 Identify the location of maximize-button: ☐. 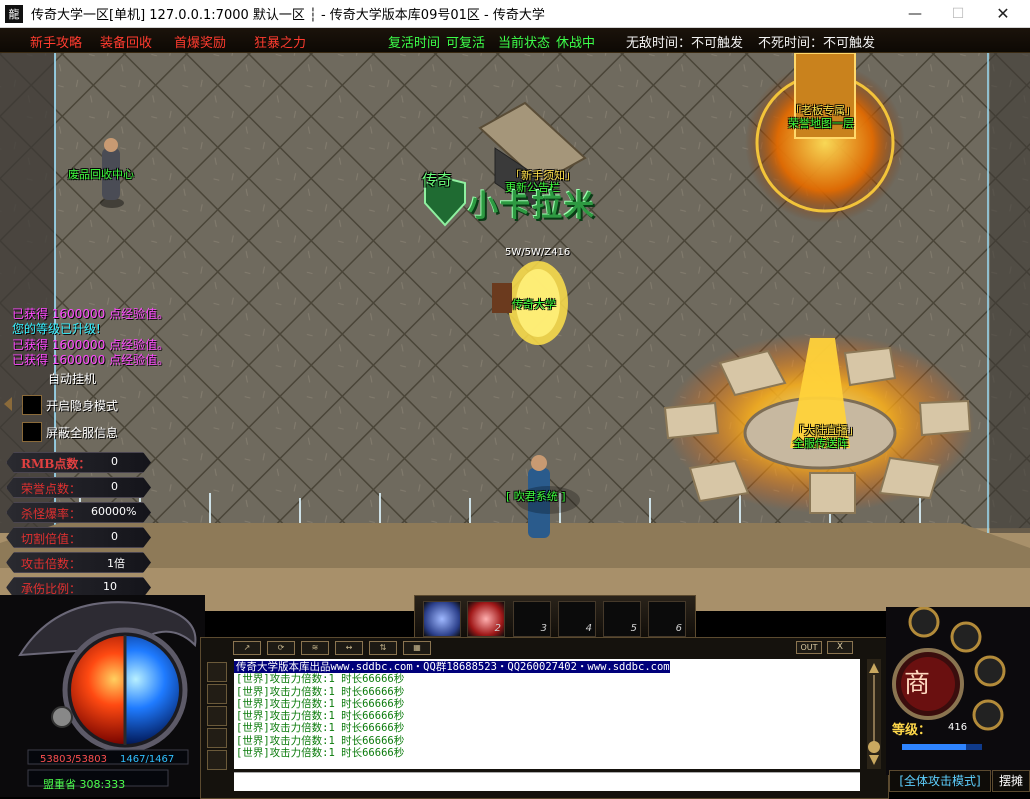
(958, 13).